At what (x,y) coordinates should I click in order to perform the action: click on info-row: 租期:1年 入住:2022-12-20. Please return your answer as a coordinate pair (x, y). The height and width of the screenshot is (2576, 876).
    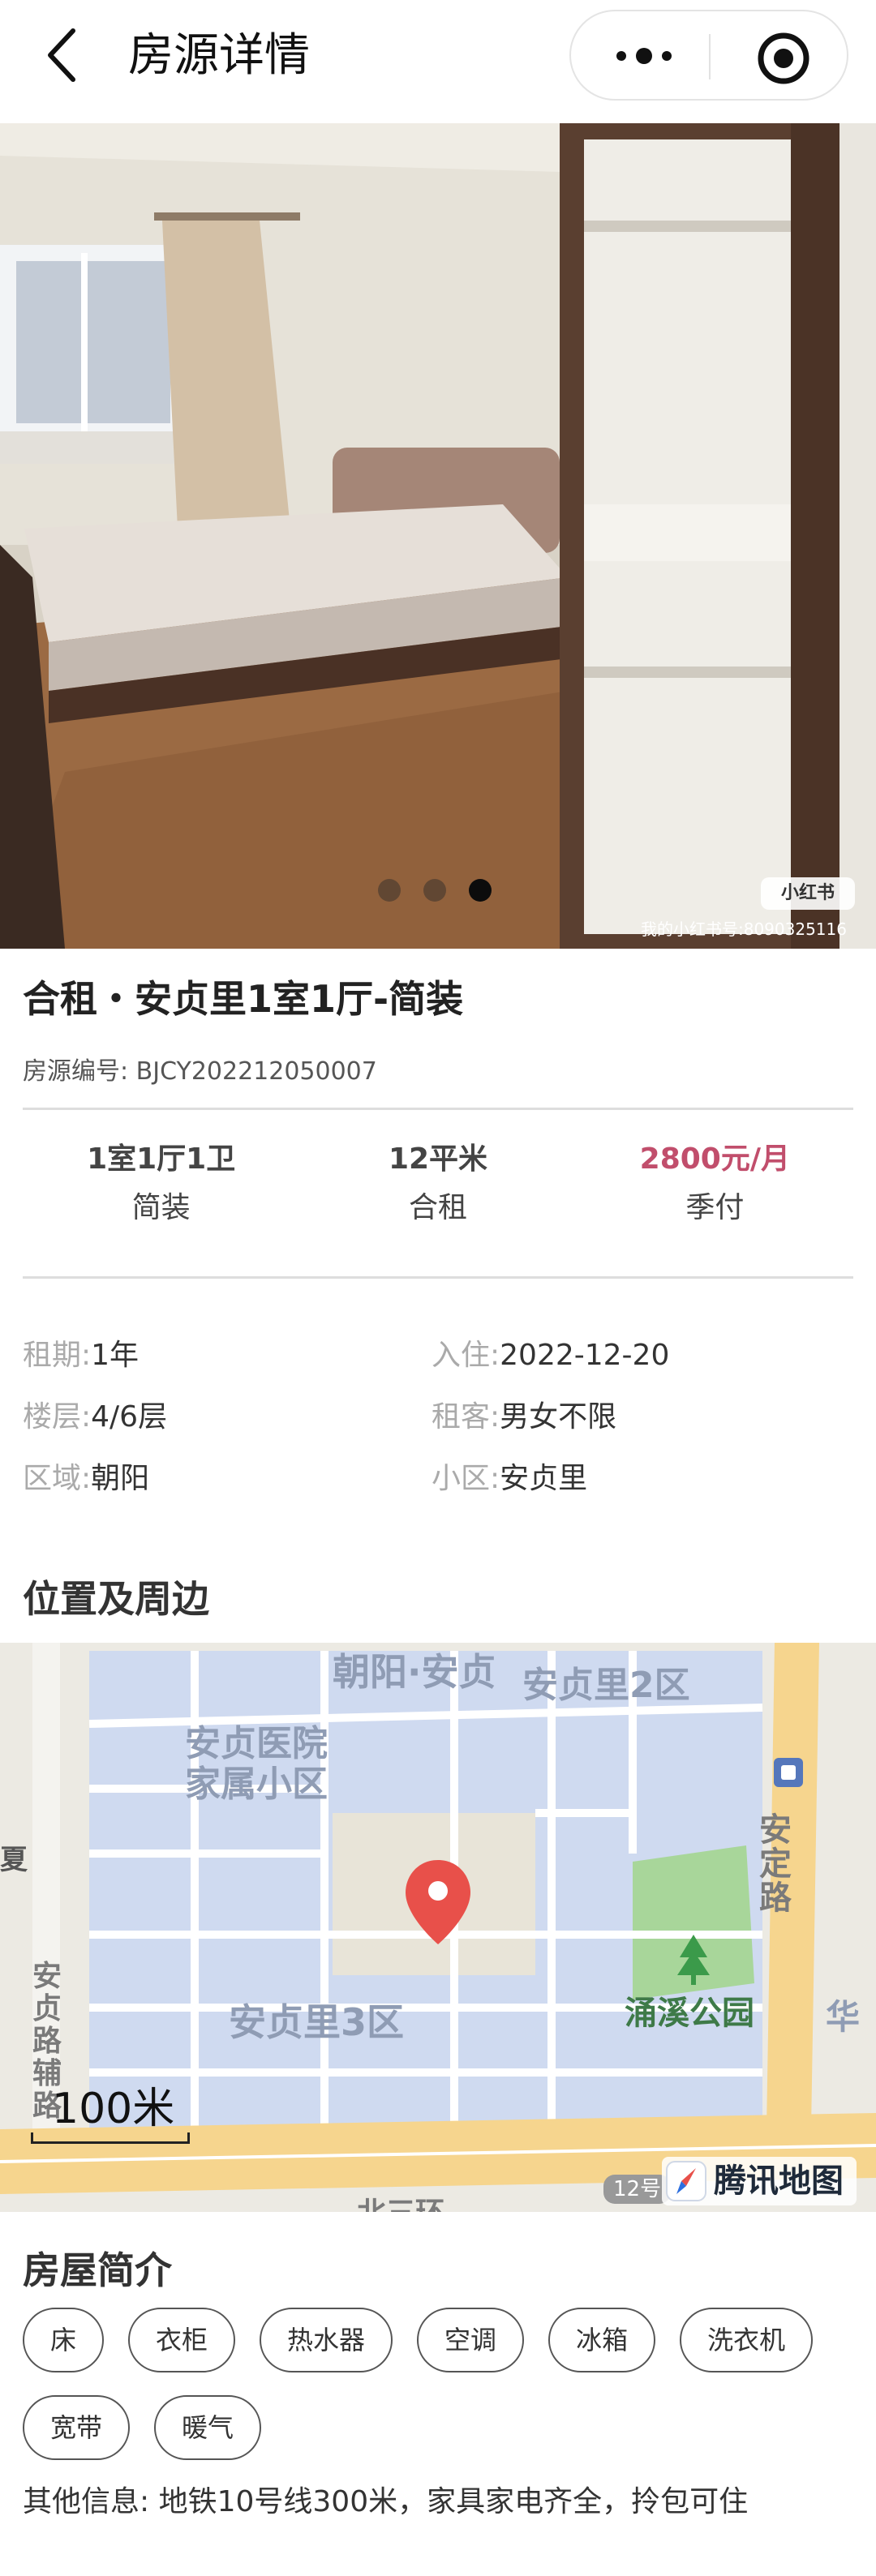
    Looking at the image, I should click on (438, 1352).